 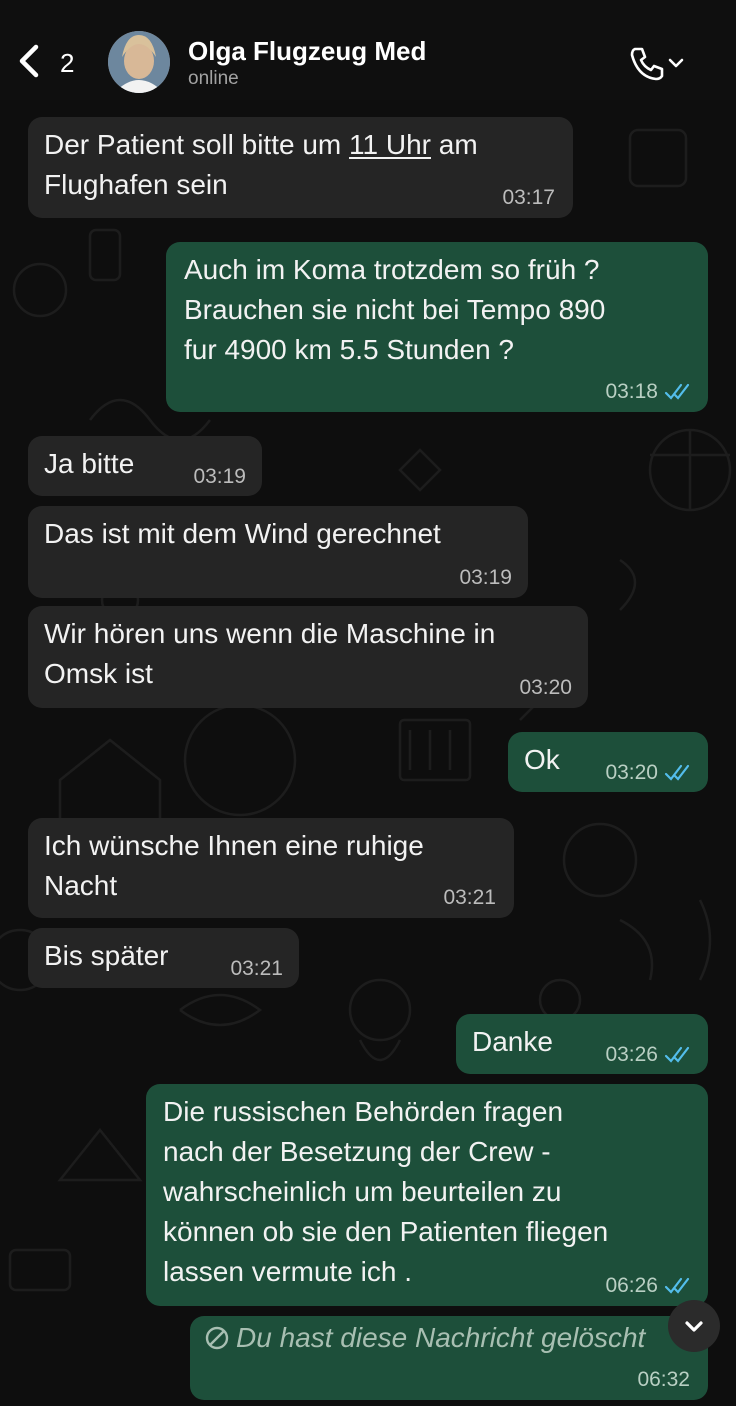 I want to click on contact-status: online, so click(x=213, y=78).